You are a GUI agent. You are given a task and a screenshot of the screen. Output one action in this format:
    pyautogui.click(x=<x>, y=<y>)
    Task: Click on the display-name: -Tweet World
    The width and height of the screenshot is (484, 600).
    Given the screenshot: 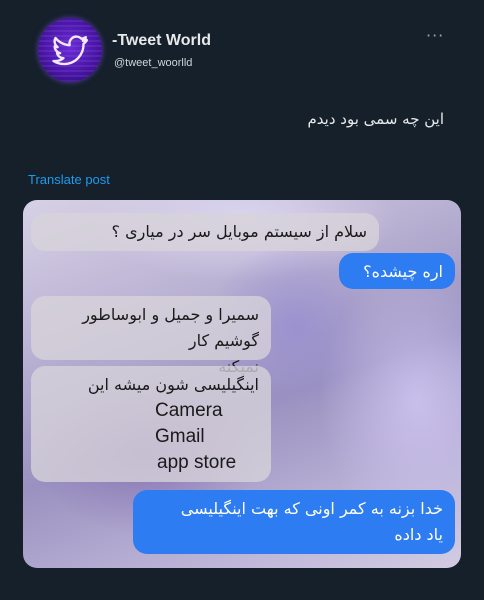 What is the action you would take?
    pyautogui.click(x=161, y=41)
    